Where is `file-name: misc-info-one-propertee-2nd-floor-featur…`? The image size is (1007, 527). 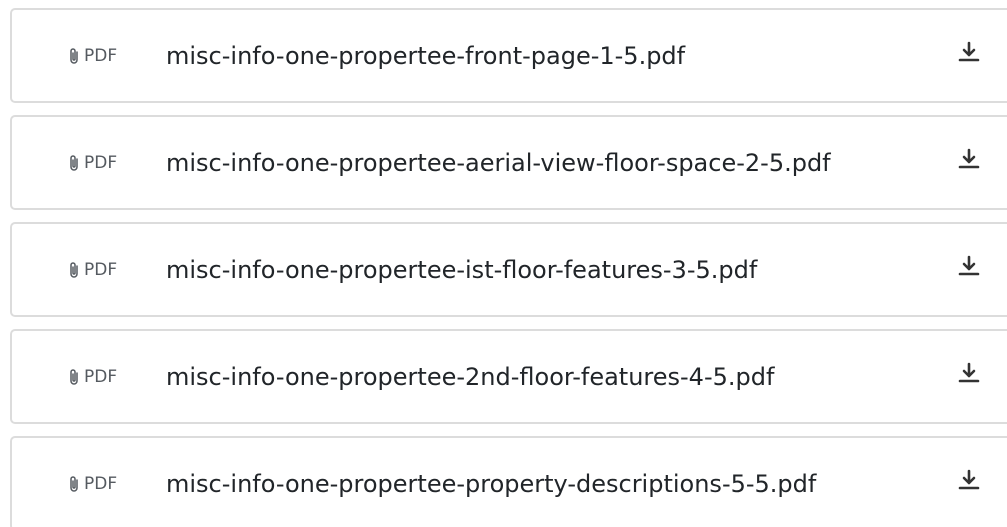
file-name: misc-info-one-propertee-2nd-floor-featur… is located at coordinates (470, 376).